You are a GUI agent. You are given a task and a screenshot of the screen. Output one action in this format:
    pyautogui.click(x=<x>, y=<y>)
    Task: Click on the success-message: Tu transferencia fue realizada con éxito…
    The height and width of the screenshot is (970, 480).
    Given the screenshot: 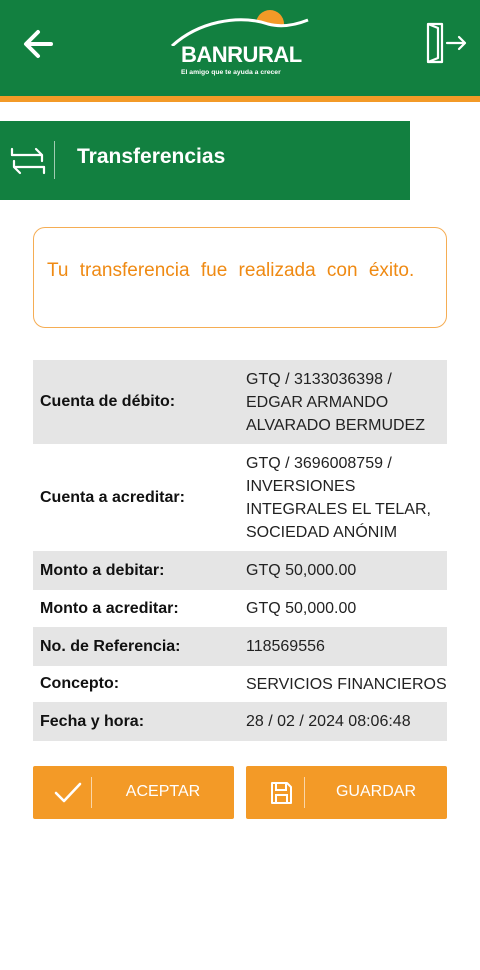 What is the action you would take?
    pyautogui.click(x=231, y=270)
    